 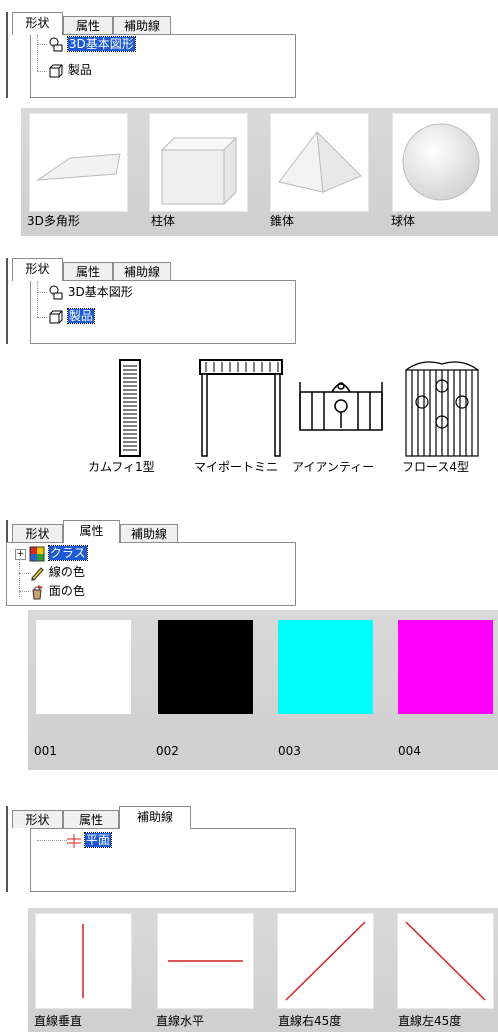 What do you see at coordinates (282, 221) in the screenshot?
I see `thumb-caption: 錐体` at bounding box center [282, 221].